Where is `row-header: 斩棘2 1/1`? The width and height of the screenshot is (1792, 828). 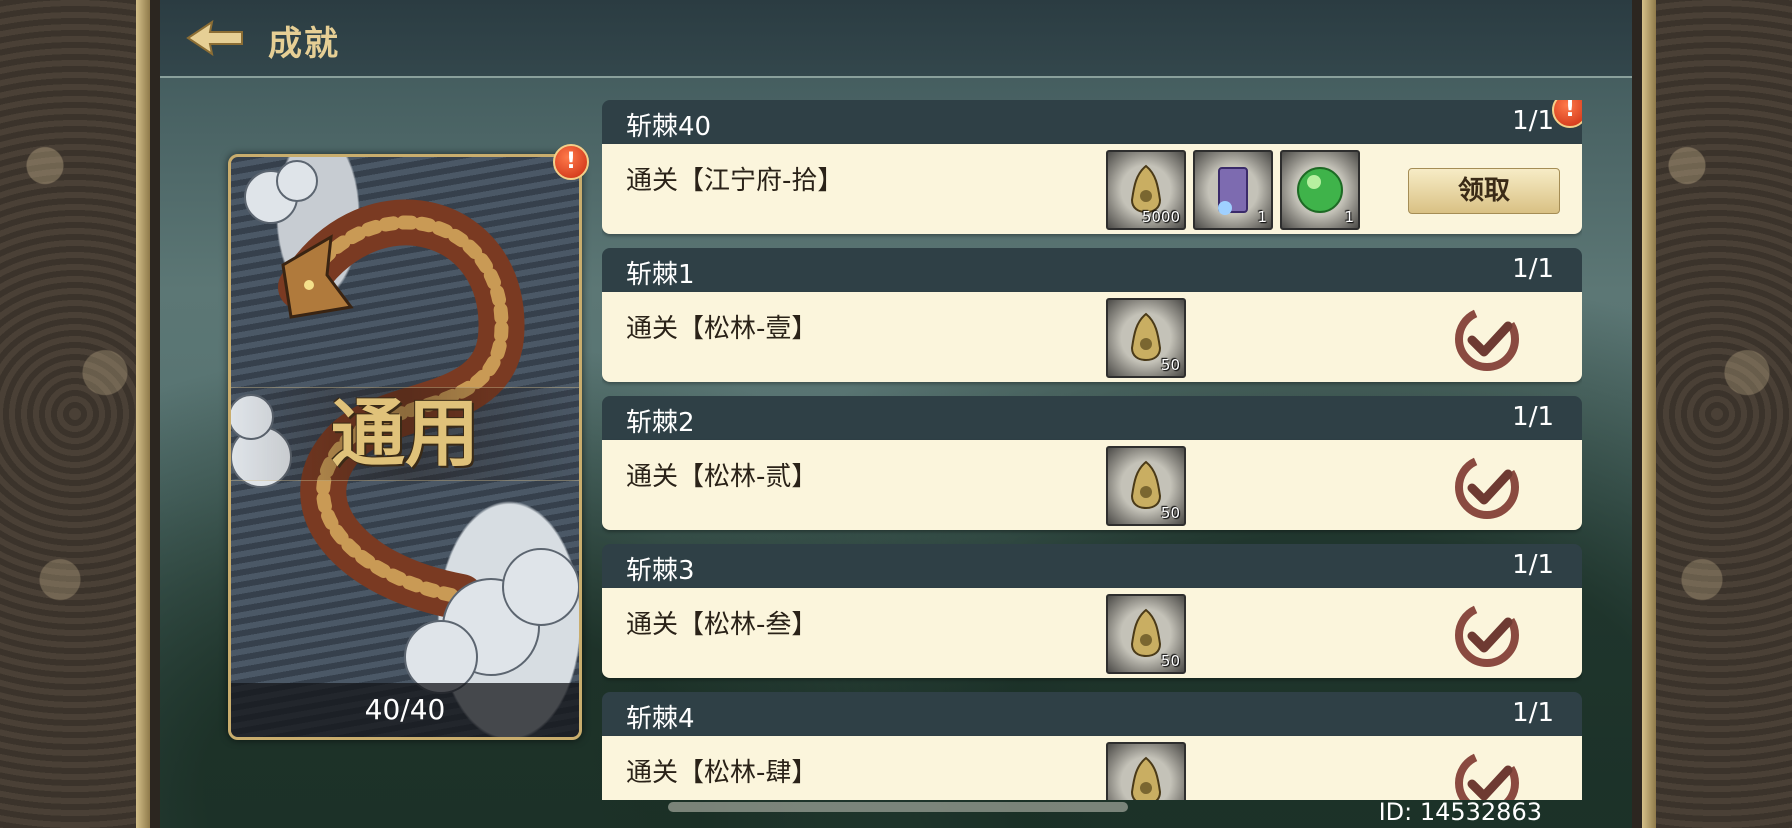
row-header: 斩棘2 1/1 is located at coordinates (1092, 418).